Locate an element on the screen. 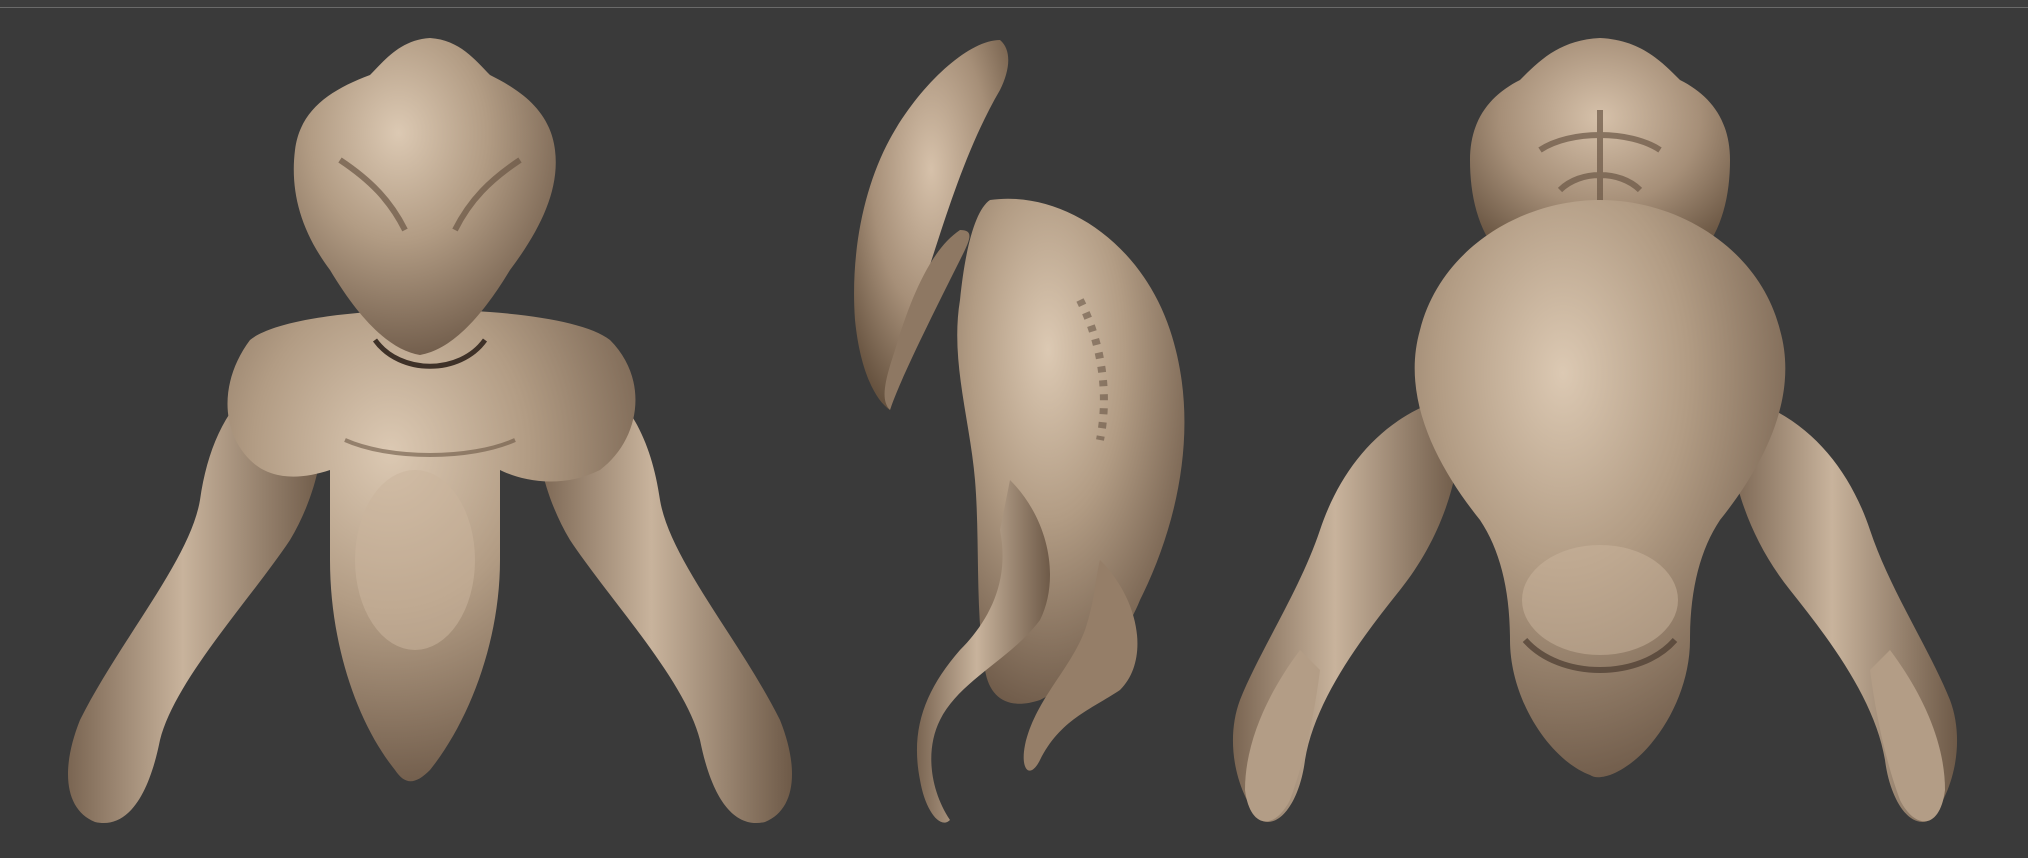 The height and width of the screenshot is (858, 2028). front-abdomen is located at coordinates (415, 560).